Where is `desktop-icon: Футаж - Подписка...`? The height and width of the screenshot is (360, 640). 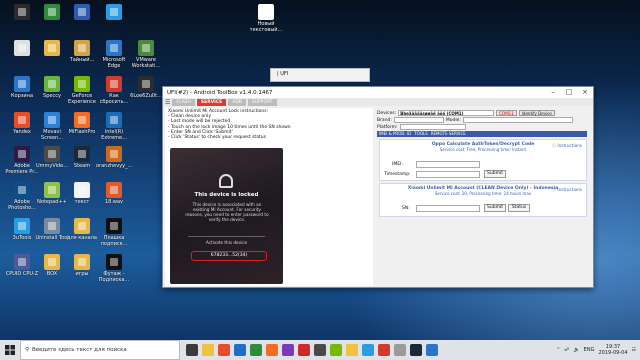
desktop-icon: Футаж - Подписка... is located at coordinates (114, 268).